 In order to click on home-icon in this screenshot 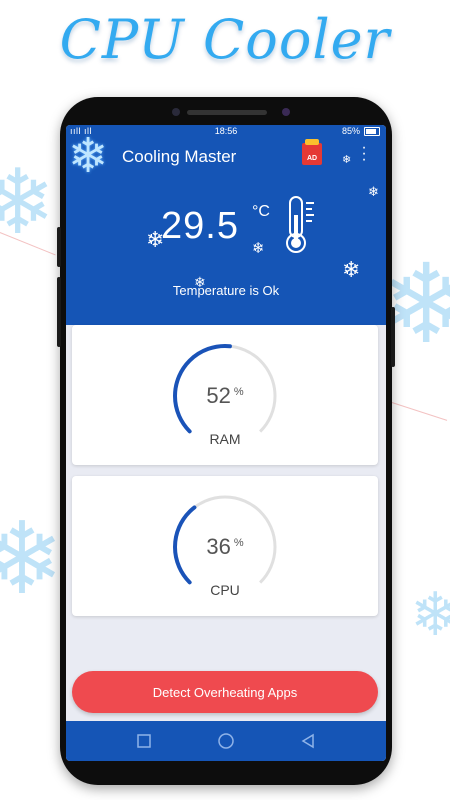, I will do `click(226, 741)`.